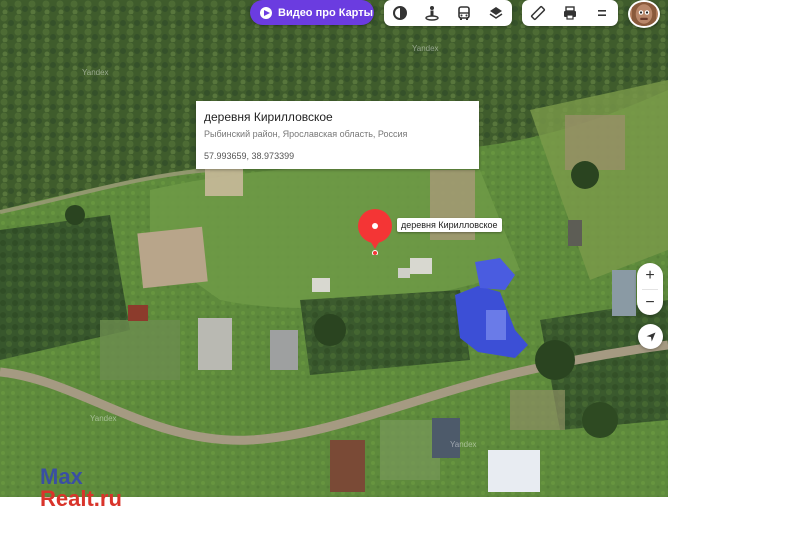  I want to click on video-about-maps-button: Видео про Карты, so click(312, 12).